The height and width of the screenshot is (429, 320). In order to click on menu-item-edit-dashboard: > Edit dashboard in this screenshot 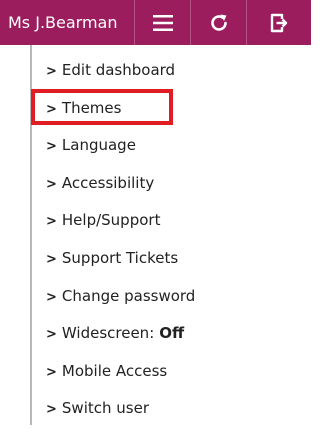, I will do `click(113, 71)`.